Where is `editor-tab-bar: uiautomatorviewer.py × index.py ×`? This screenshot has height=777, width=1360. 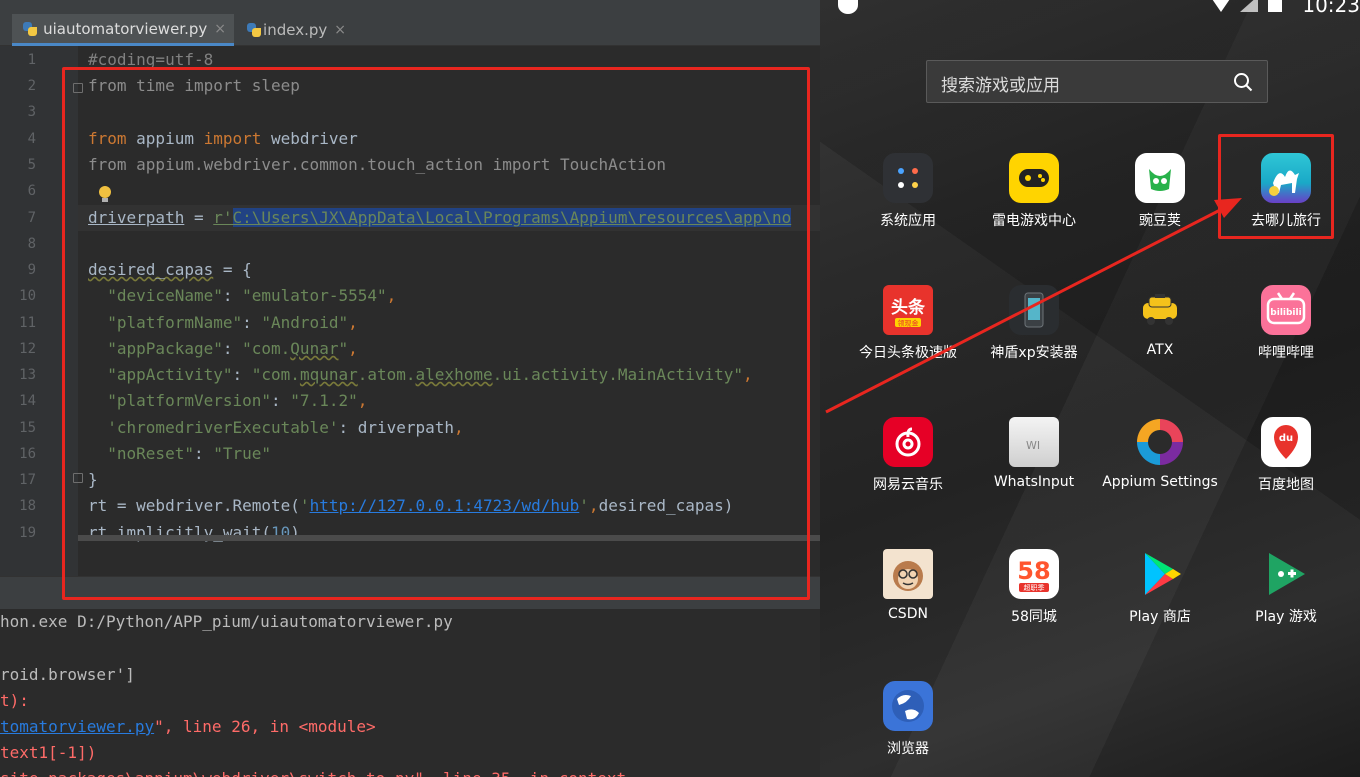
editor-tab-bar: uiautomatorviewer.py × index.py × is located at coordinates (410, 23).